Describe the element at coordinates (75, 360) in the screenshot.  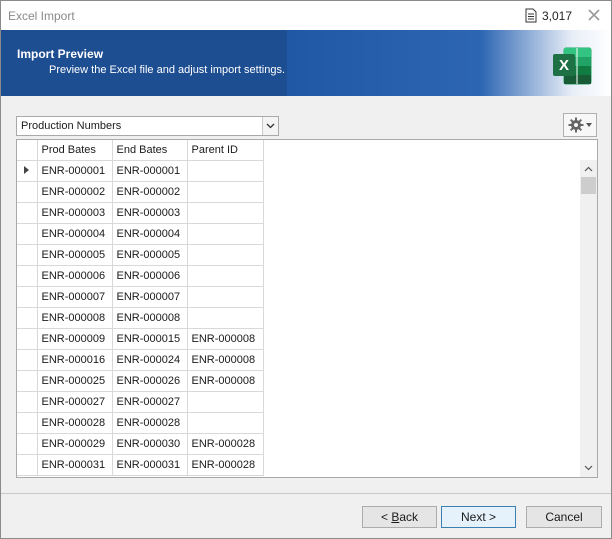
I see `cell-prod-bates: ENR-000016` at that location.